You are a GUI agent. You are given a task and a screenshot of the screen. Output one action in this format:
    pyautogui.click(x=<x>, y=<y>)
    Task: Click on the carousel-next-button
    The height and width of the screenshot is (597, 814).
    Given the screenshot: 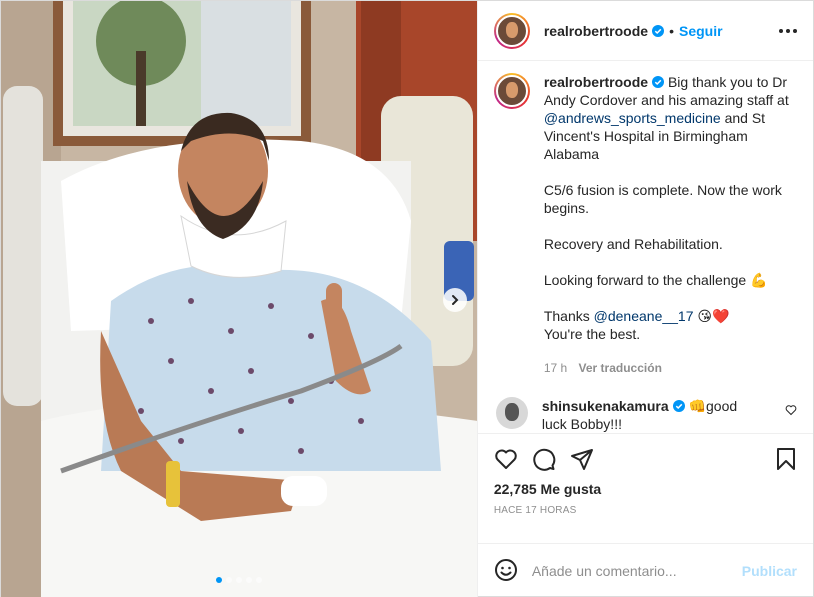 What is the action you would take?
    pyautogui.click(x=455, y=300)
    